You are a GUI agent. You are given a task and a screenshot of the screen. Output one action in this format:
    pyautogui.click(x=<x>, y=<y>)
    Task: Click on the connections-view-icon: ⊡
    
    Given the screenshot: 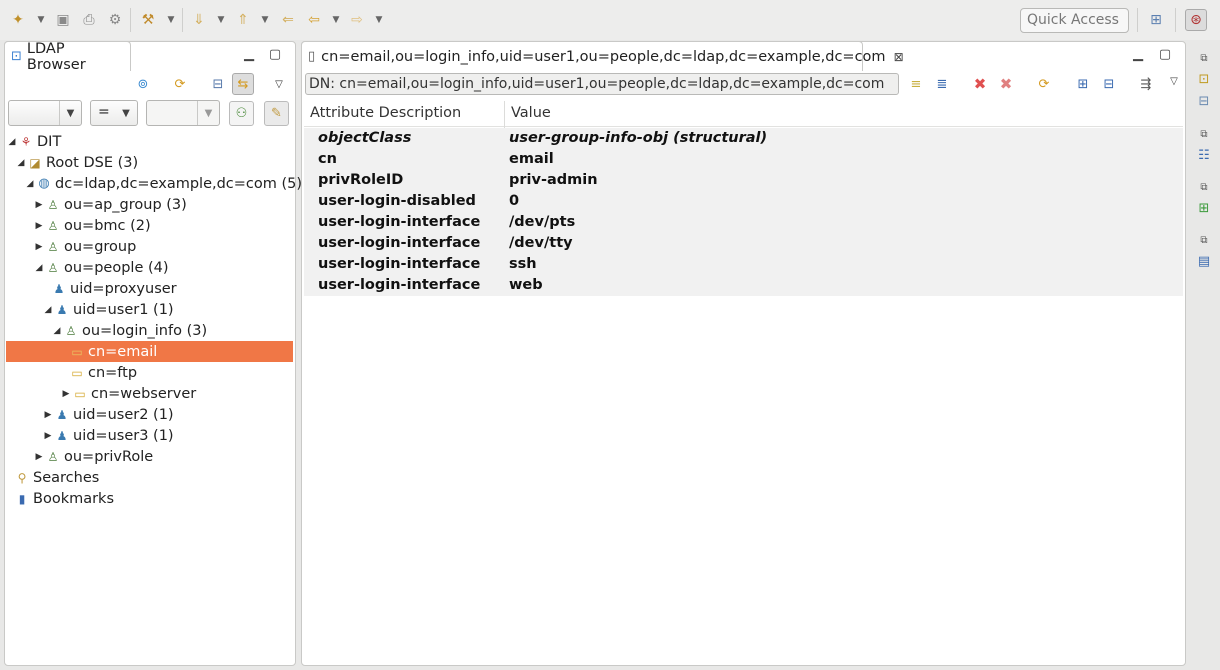 What is the action you would take?
    pyautogui.click(x=1204, y=79)
    